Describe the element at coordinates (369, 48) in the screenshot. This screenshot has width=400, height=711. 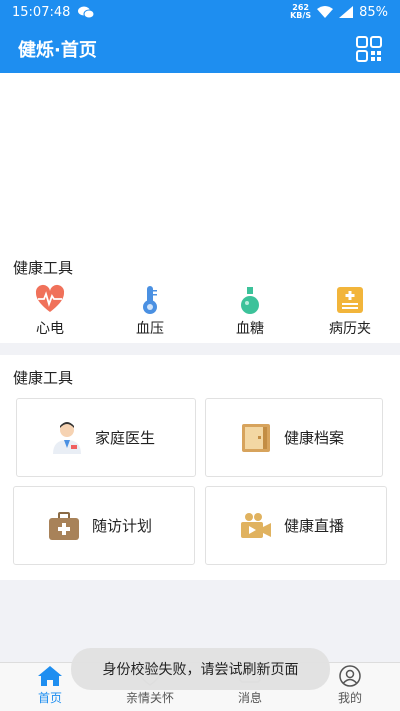
I see `qr-scan-icon` at that location.